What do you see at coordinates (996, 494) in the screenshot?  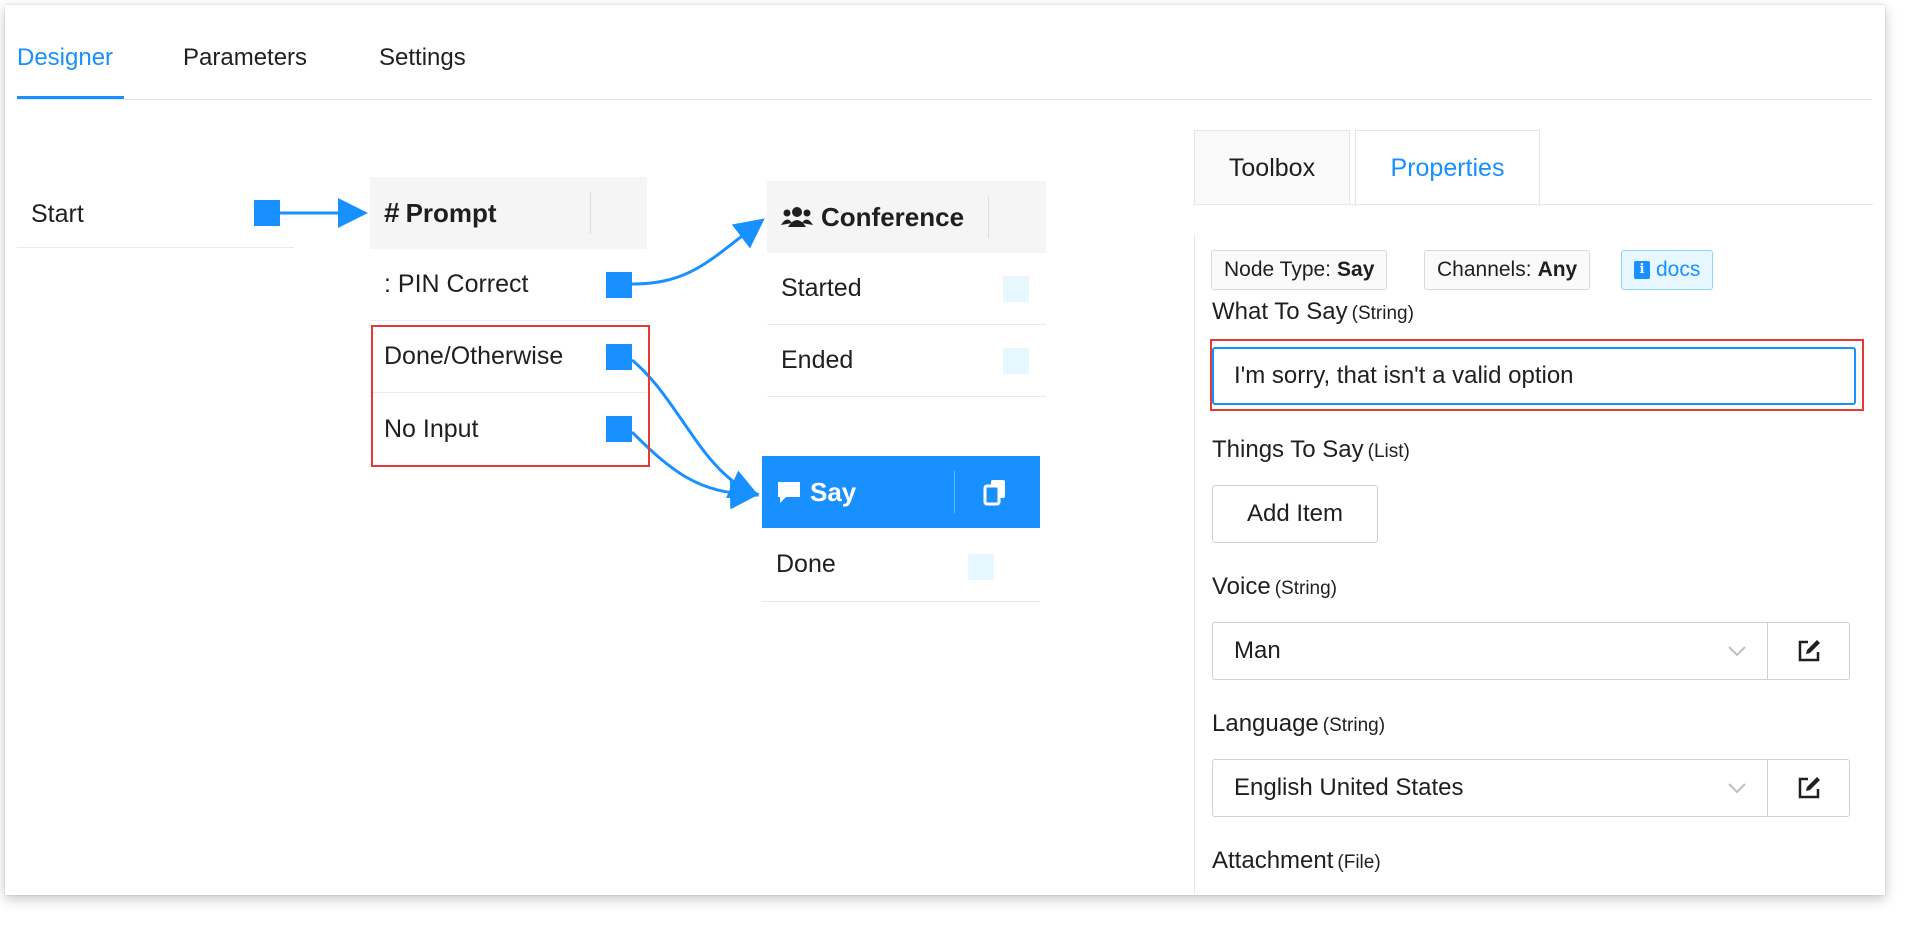 I see `copy-icon` at bounding box center [996, 494].